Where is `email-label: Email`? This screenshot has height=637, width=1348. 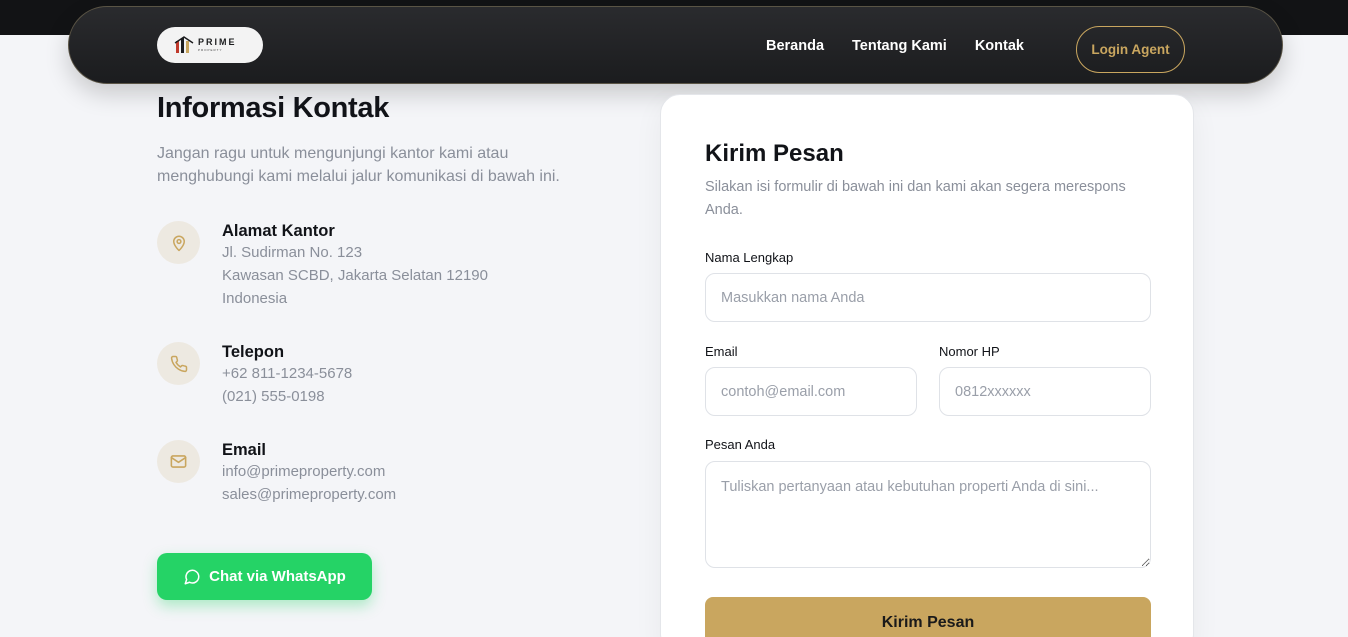
email-label: Email is located at coordinates (721, 351).